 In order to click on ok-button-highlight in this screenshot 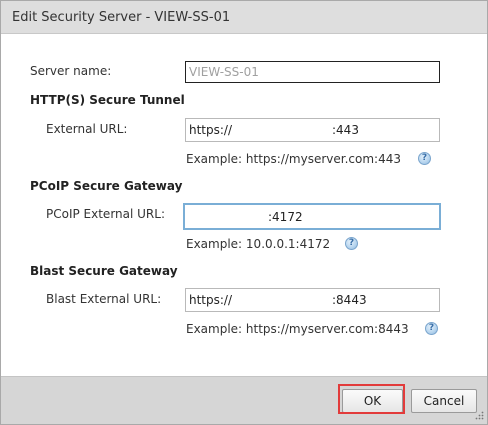, I will do `click(371, 399)`.